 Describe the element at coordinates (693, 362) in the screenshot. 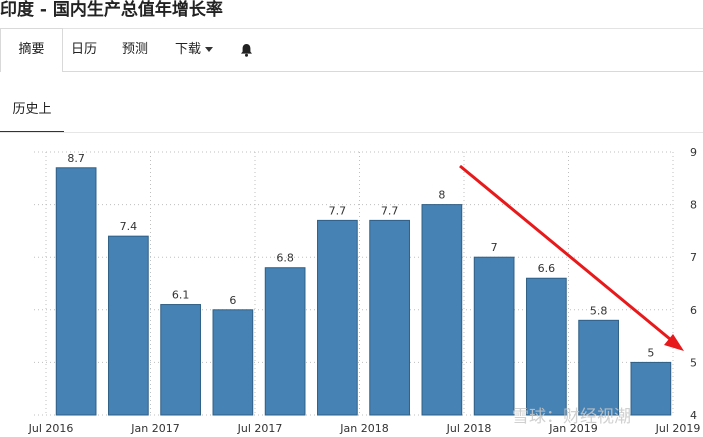

I see `y-tick-label: 5` at that location.